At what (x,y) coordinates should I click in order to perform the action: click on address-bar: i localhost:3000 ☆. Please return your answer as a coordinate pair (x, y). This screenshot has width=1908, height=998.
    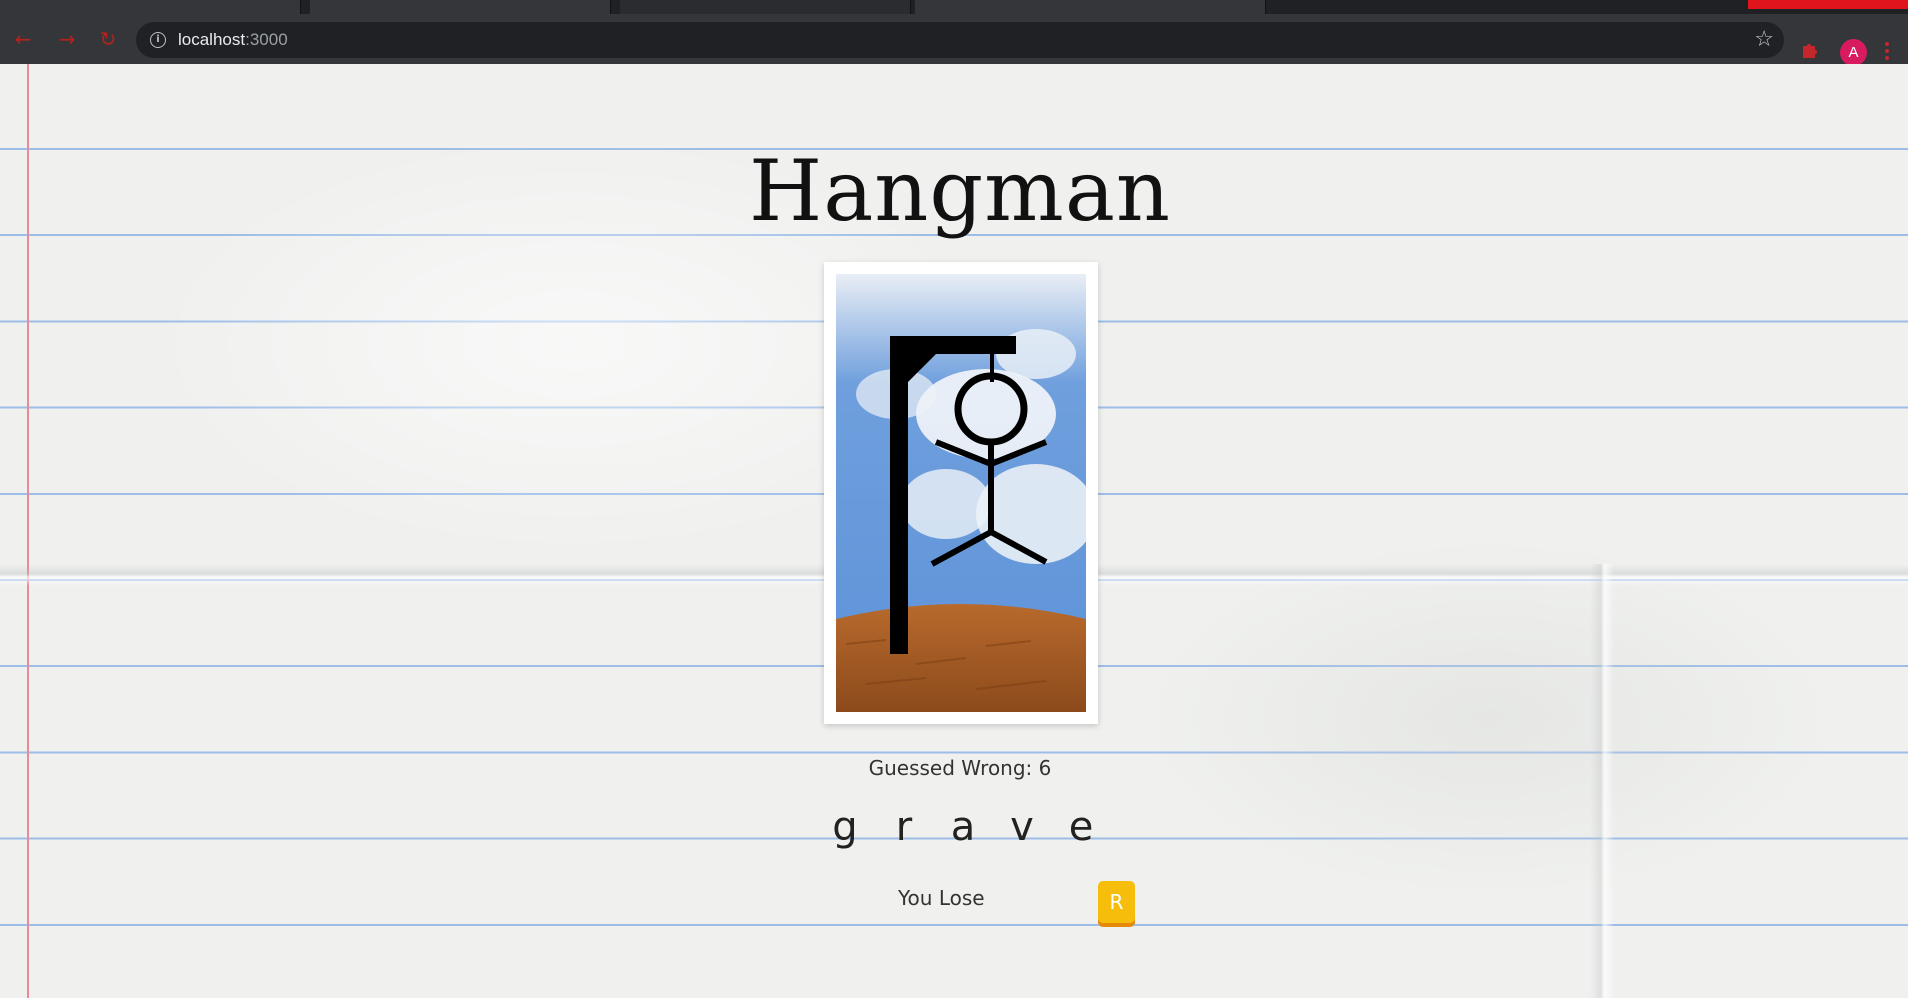
    Looking at the image, I should click on (960, 40).